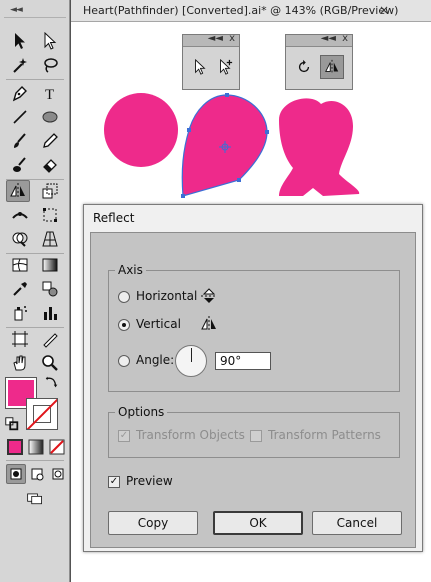 This screenshot has width=431, height=582. Describe the element at coordinates (155, 360) in the screenshot. I see `angle-label: Angle:` at that location.